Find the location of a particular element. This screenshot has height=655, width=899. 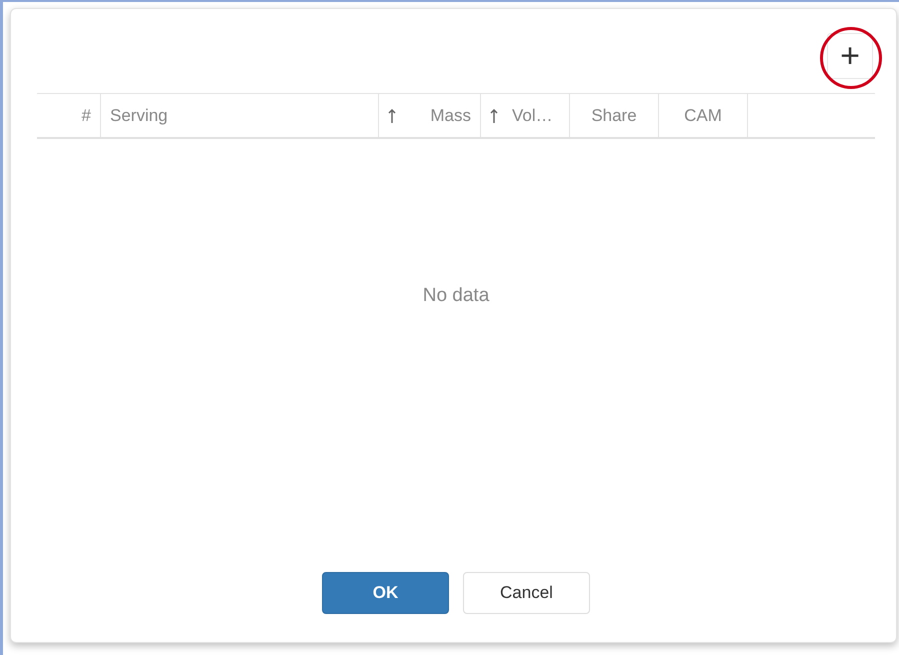

add-button: + is located at coordinates (850, 56).